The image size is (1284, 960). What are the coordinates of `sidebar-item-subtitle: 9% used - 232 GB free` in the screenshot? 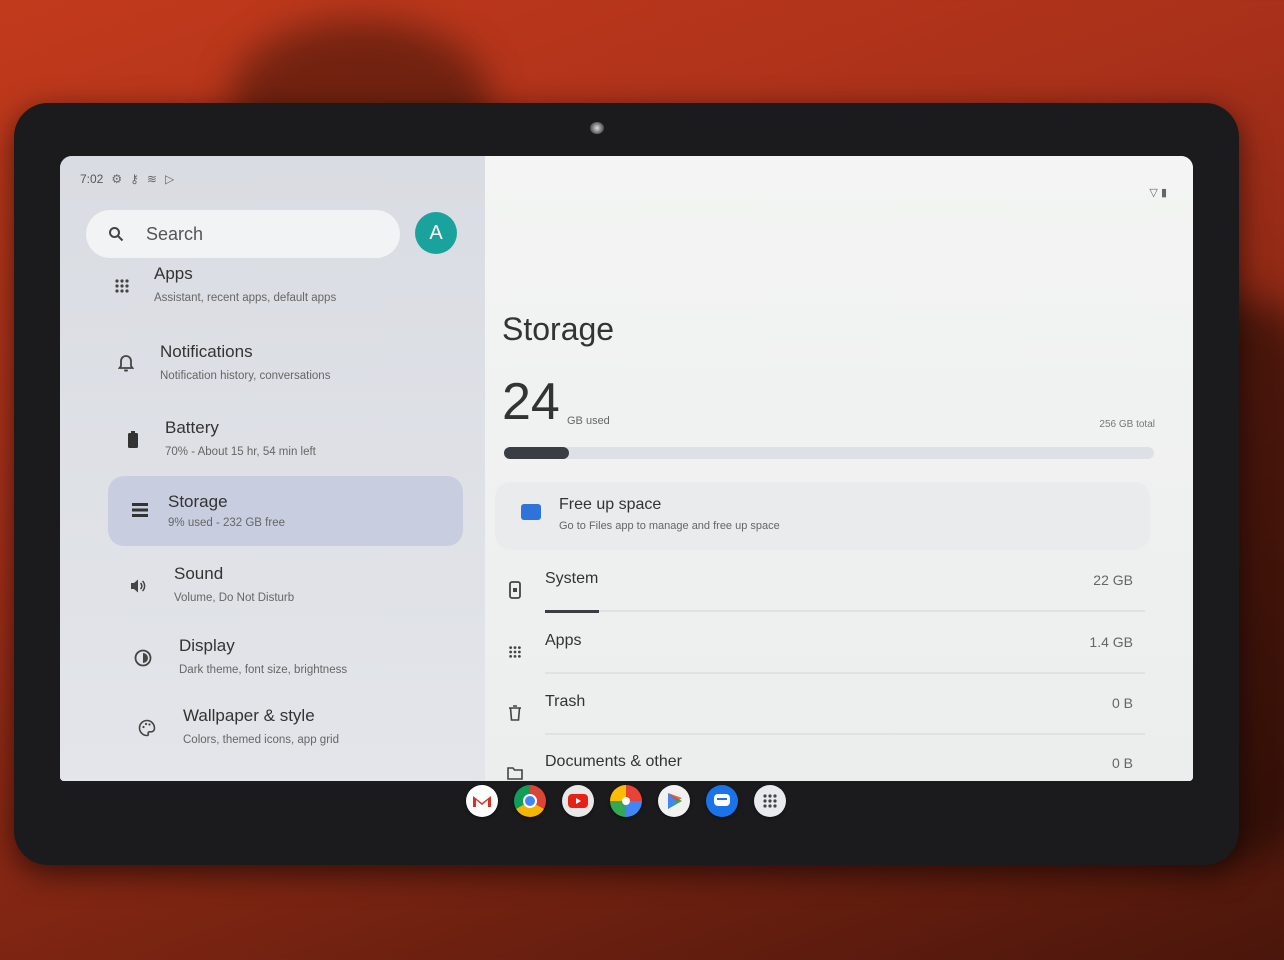 It's located at (226, 523).